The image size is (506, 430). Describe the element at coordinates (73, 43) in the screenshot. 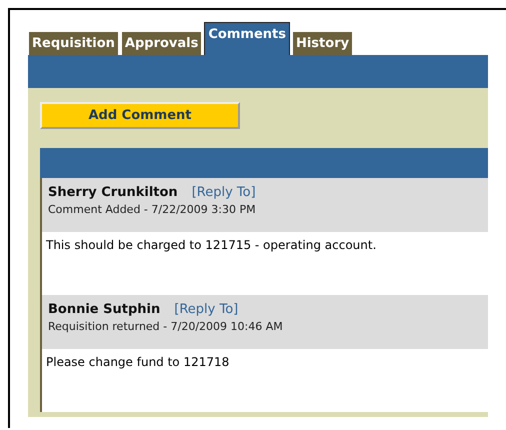

I see `tab: Requisition` at that location.